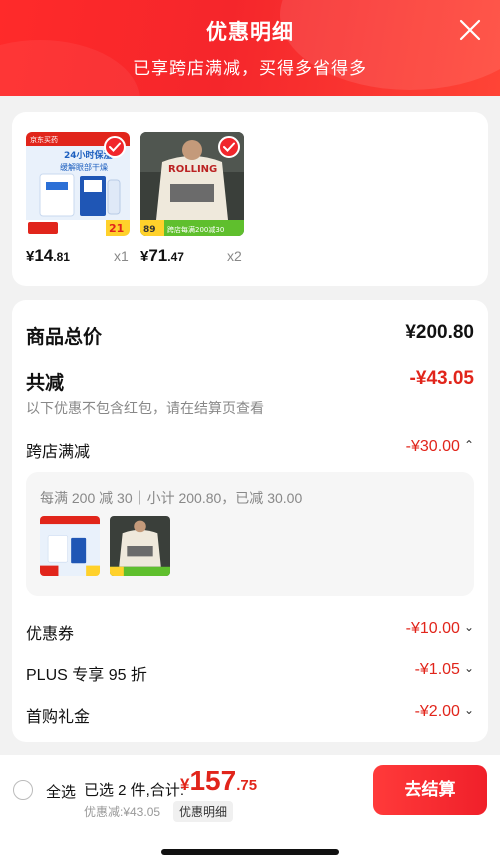  What do you see at coordinates (134, 790) in the screenshot?
I see `selected-count-text: 已选 2 件,合计:` at bounding box center [134, 790].